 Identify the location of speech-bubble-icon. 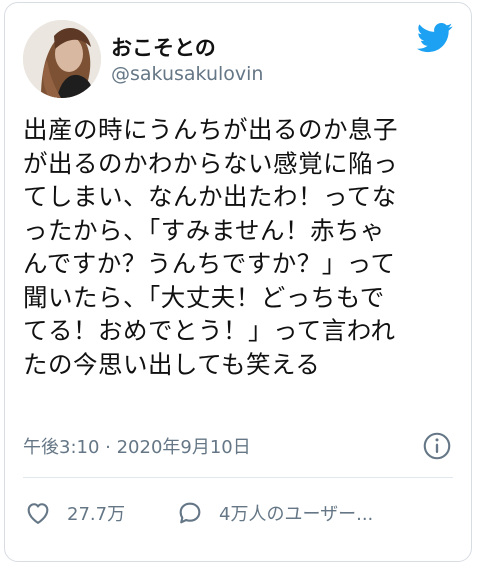
(190, 513).